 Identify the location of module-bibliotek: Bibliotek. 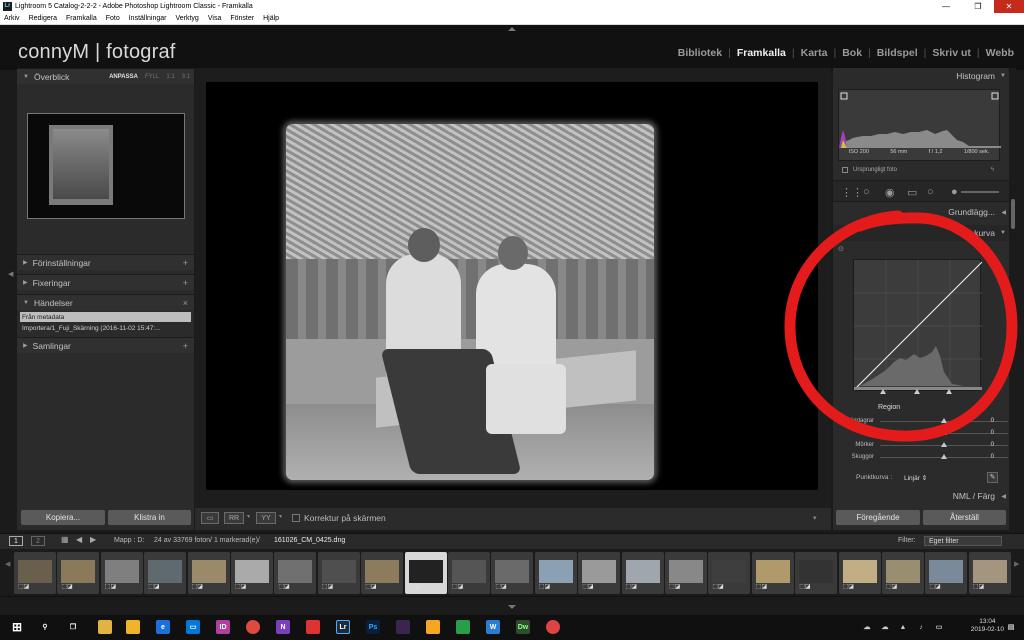
(700, 53).